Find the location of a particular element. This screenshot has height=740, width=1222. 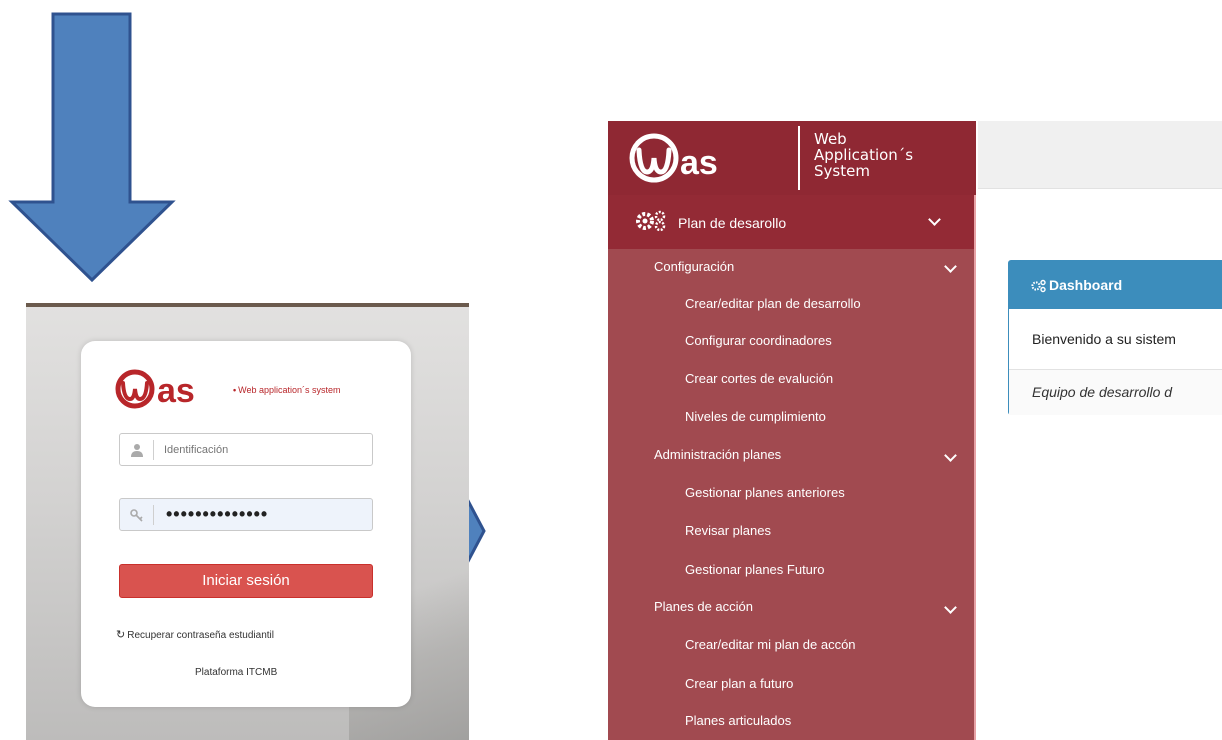

logo-divider is located at coordinates (799, 158).